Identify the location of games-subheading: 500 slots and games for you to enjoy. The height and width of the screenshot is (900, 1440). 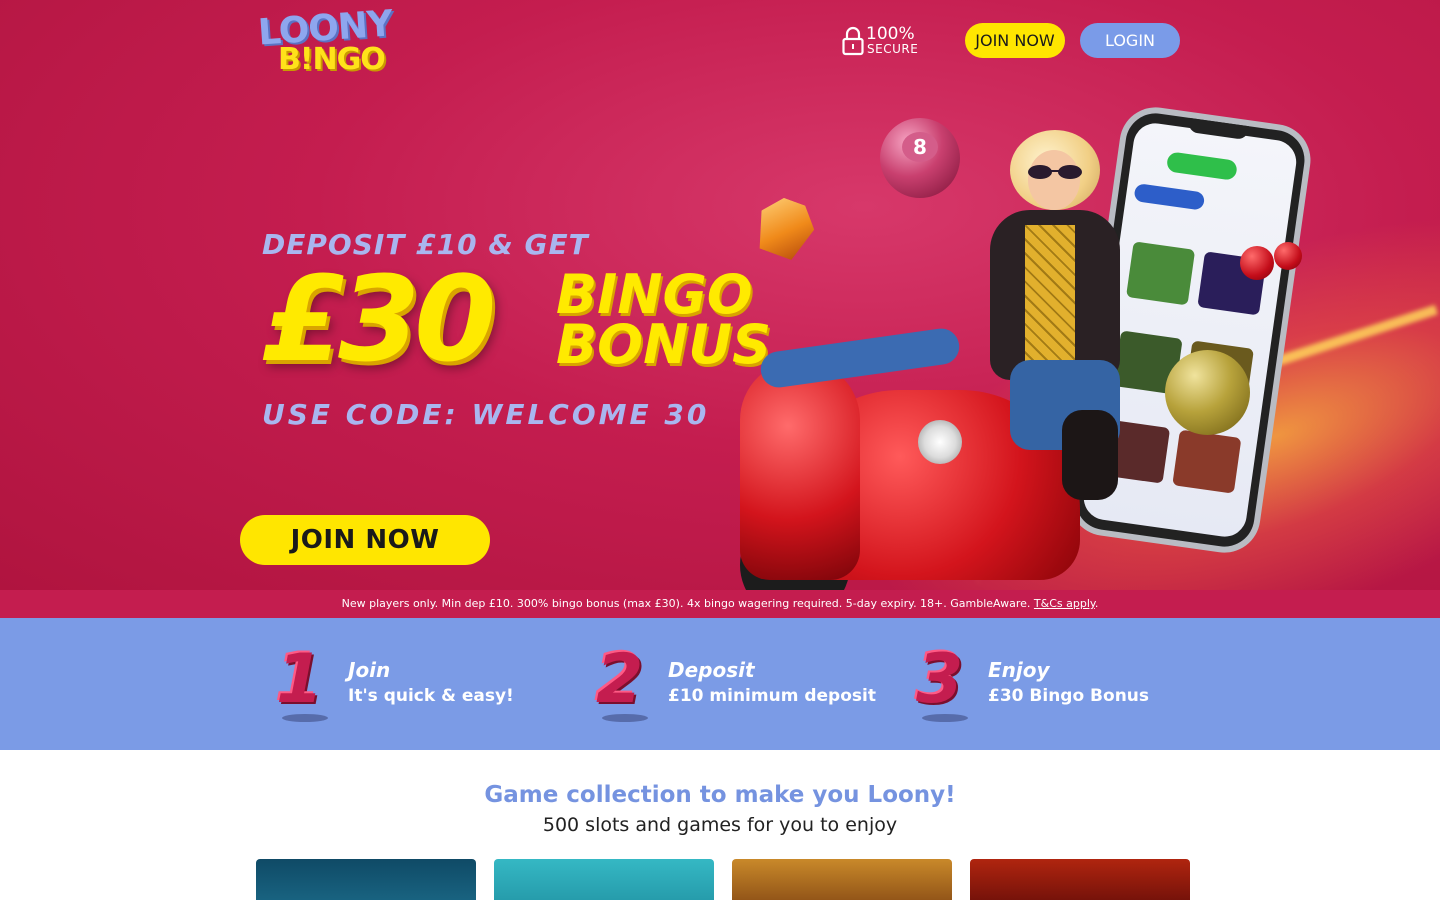
(720, 825).